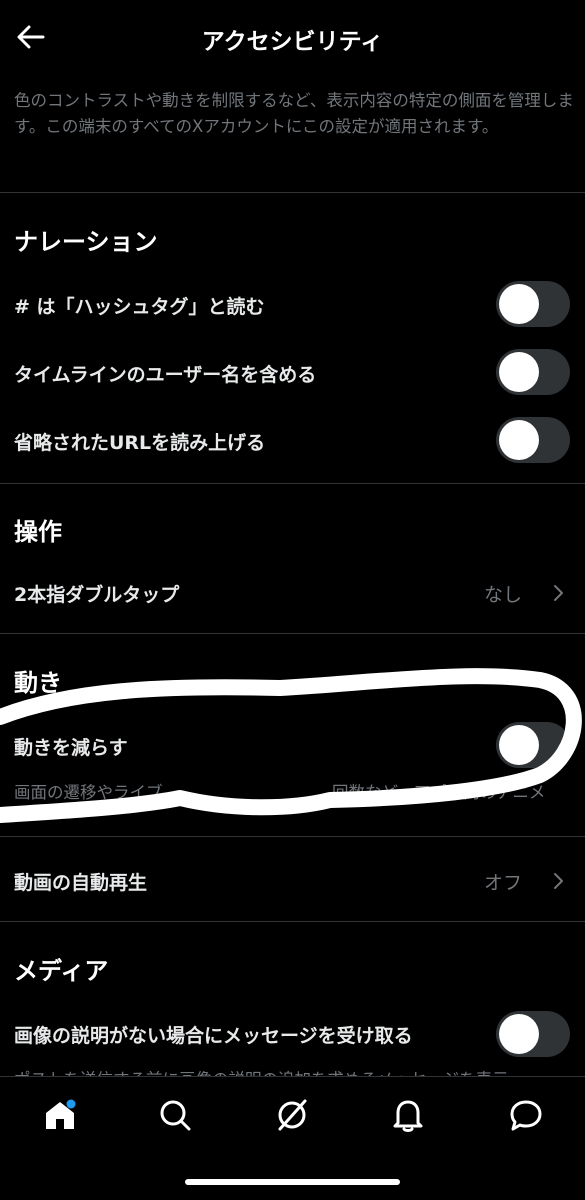  I want to click on toggle-hashtag, so click(533, 304).